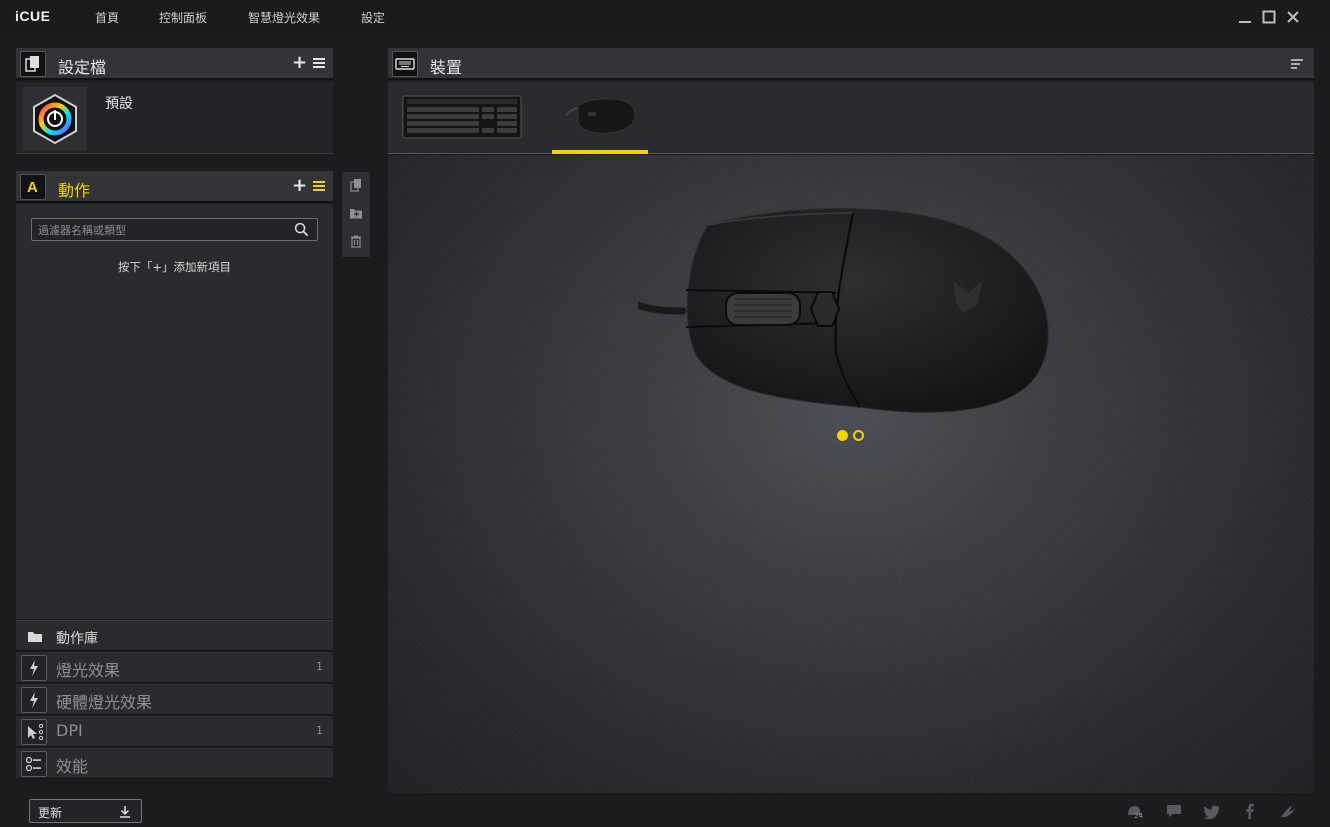 The height and width of the screenshot is (827, 1330). Describe the element at coordinates (125, 812) in the screenshot. I see `download-icon` at that location.